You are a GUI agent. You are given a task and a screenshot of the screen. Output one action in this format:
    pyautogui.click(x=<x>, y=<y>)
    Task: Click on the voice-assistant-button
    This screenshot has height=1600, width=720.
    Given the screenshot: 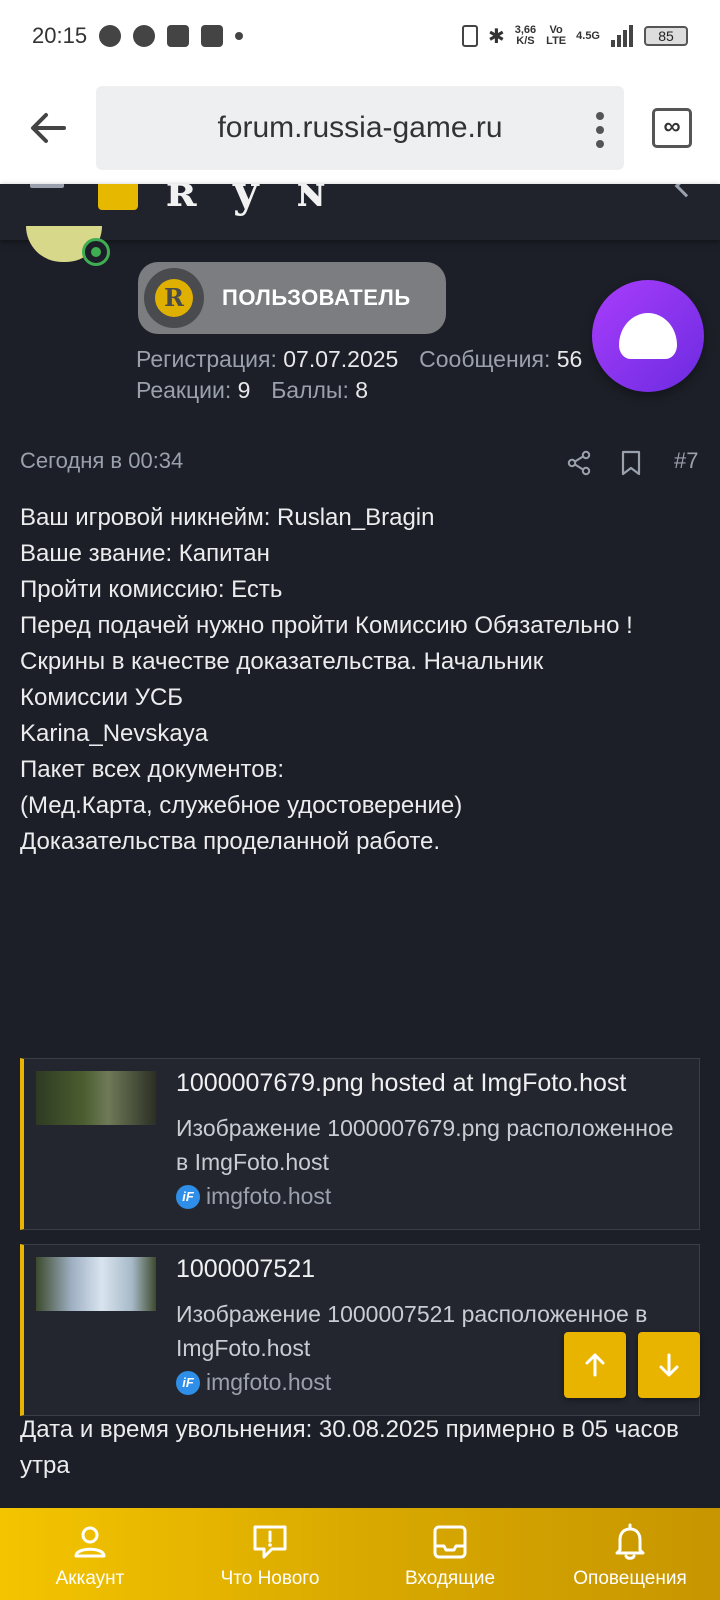 What is the action you would take?
    pyautogui.click(x=648, y=336)
    